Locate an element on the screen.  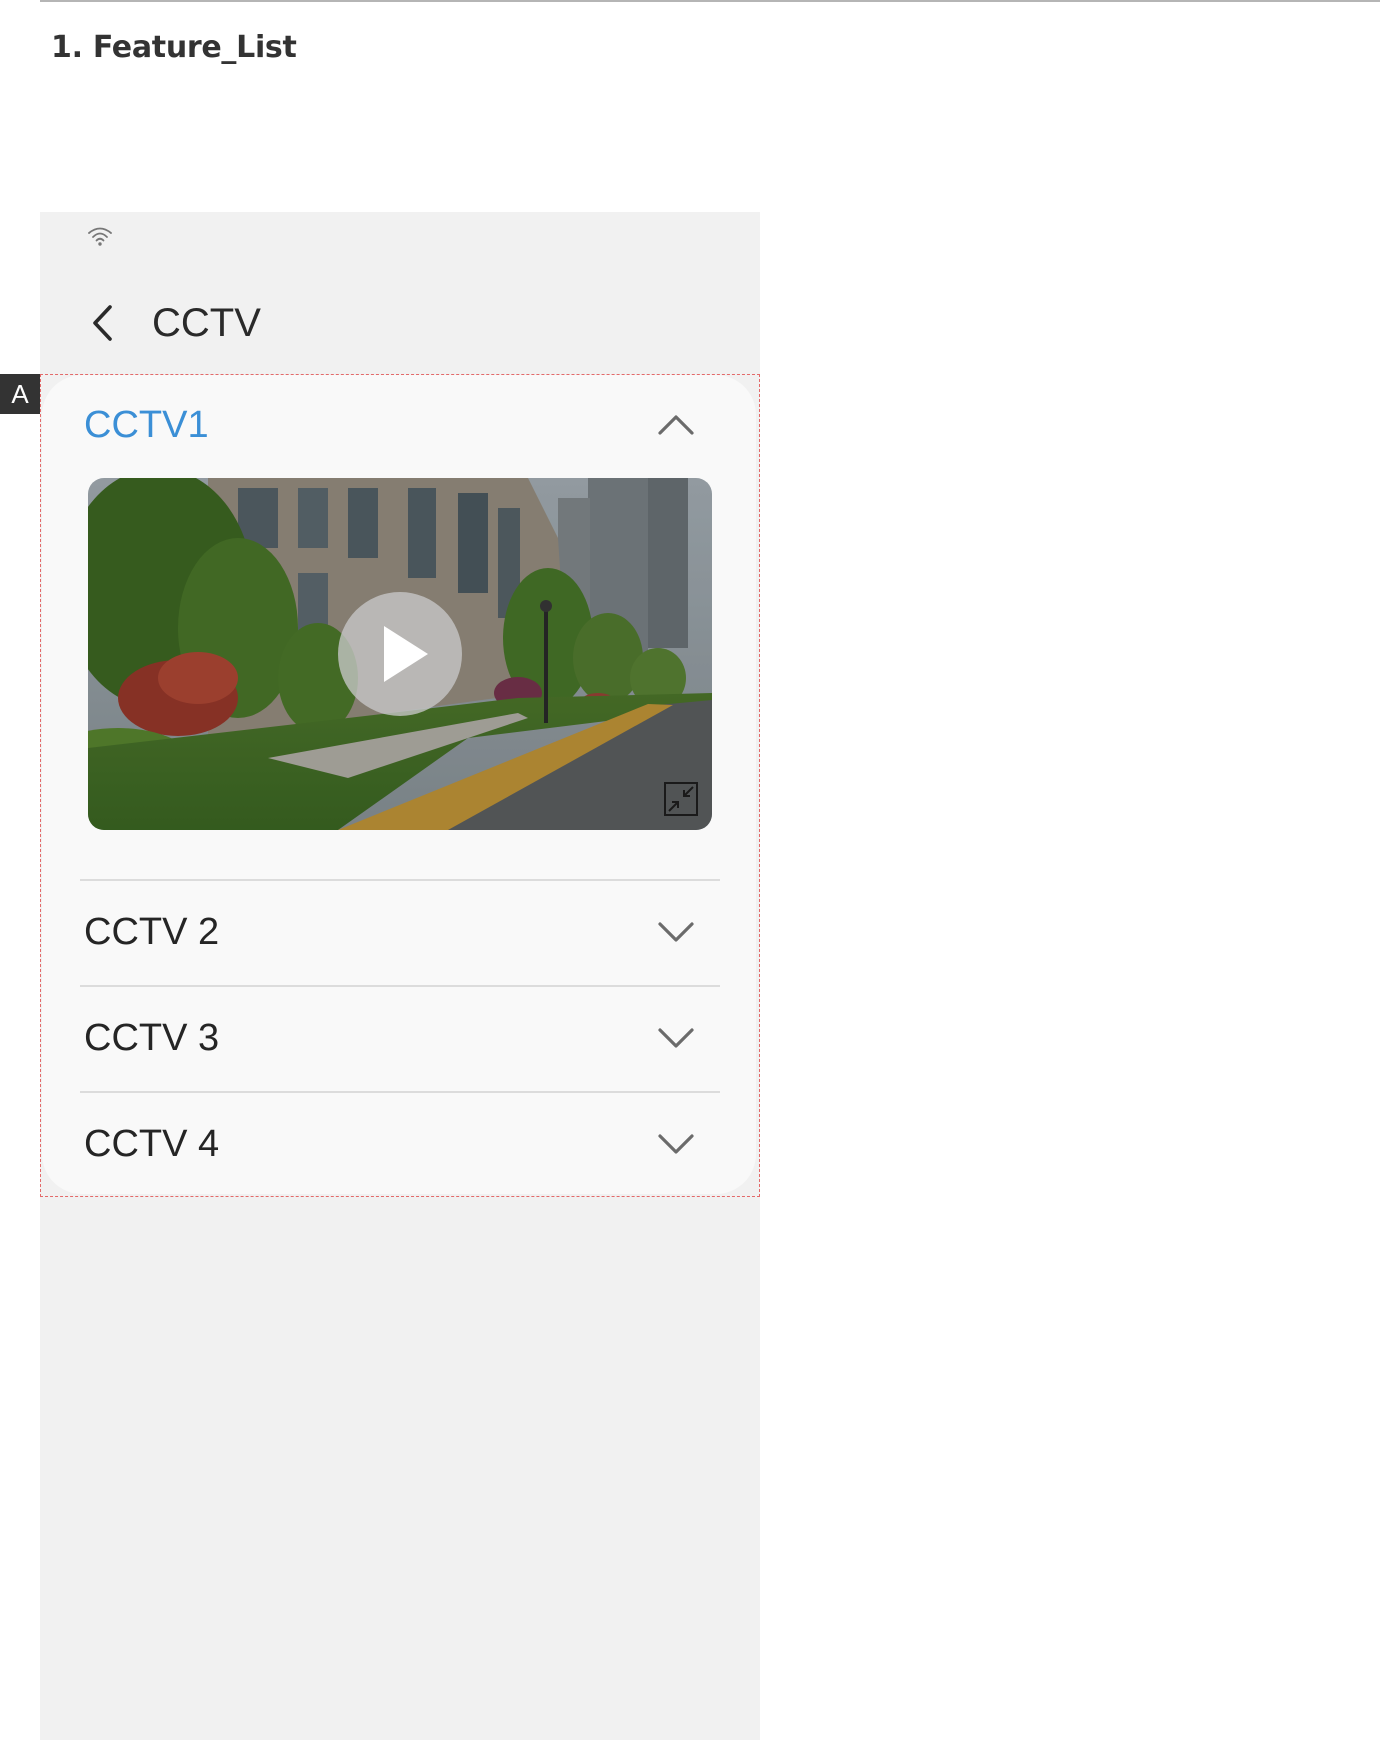
play-icon is located at coordinates (406, 654).